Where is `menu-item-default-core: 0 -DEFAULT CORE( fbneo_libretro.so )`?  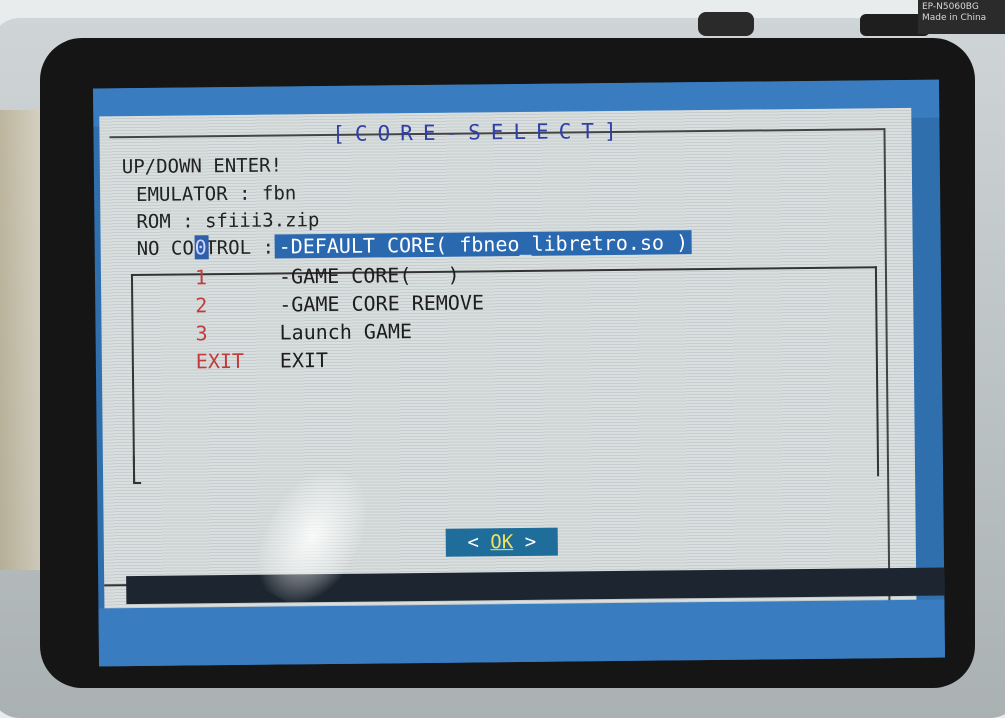
menu-item-default-core: 0 -DEFAULT CORE( fbneo_libretro.so ) is located at coordinates (494, 245).